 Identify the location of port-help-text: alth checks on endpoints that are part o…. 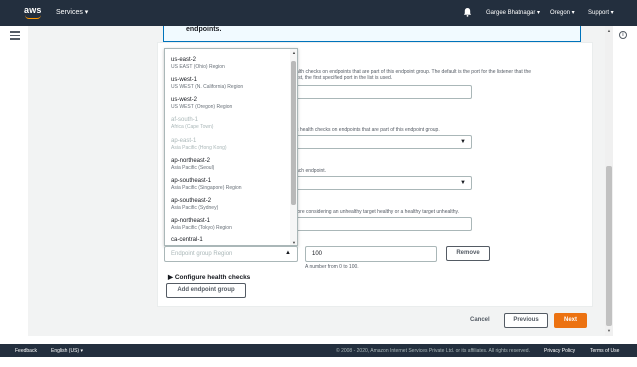
(413, 75).